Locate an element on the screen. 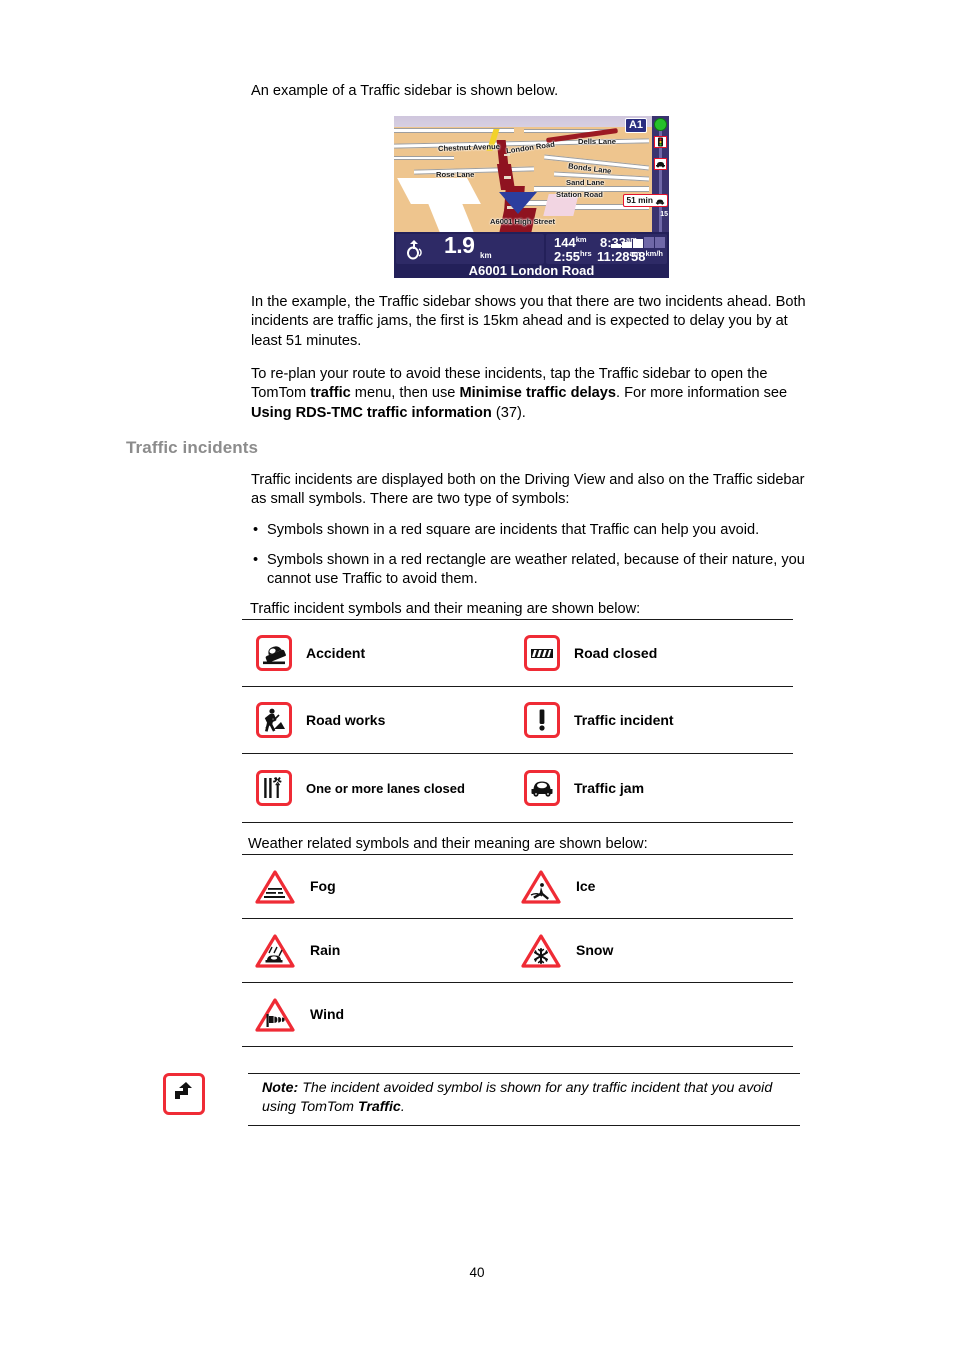 The height and width of the screenshot is (1350, 954). table-cell: Fog is located at coordinates (377, 887).